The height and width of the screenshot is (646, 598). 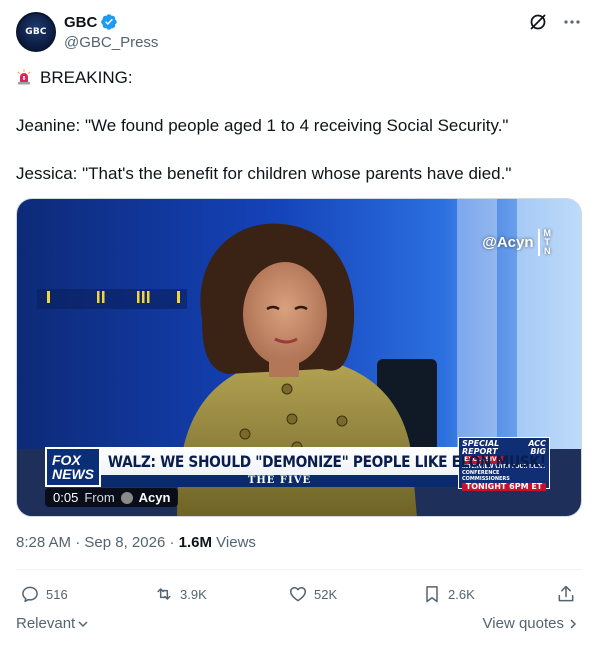 I want to click on video-watermark: @Acyn MTN, so click(x=516, y=242).